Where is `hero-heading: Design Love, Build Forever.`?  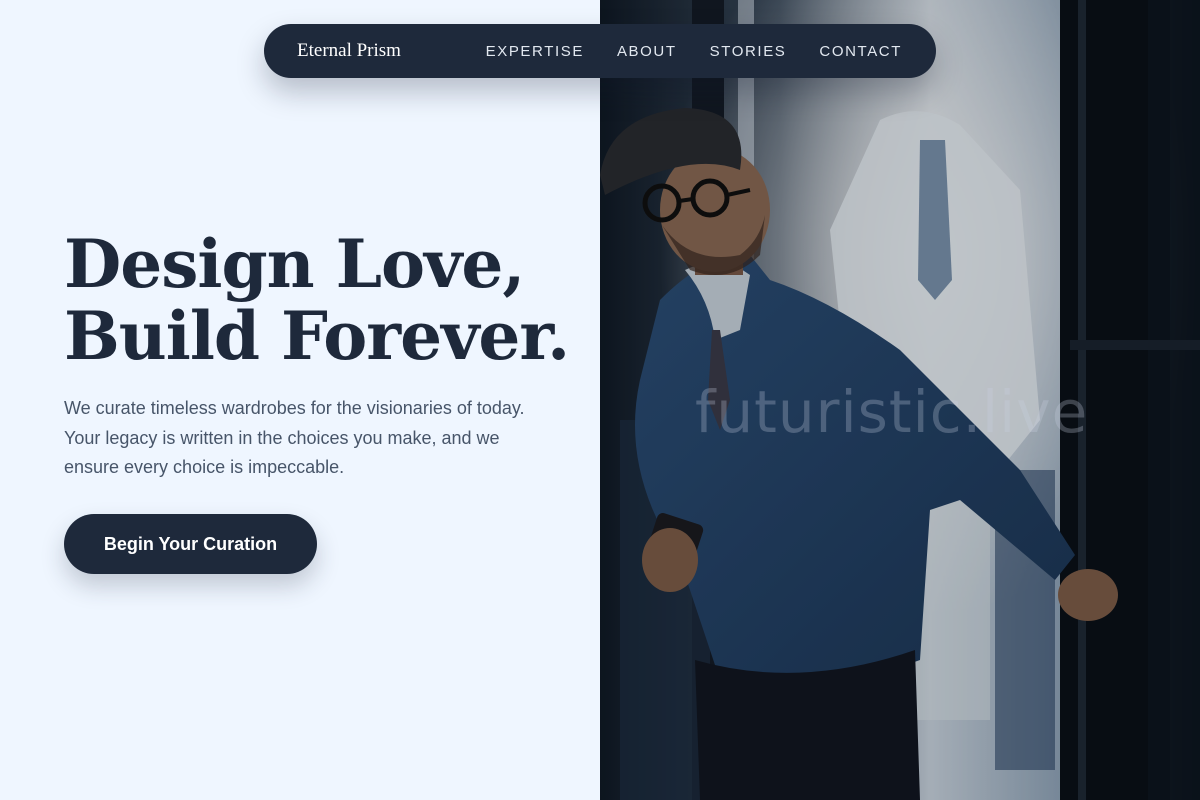
hero-heading: Design Love, Build Forever. is located at coordinates (317, 300).